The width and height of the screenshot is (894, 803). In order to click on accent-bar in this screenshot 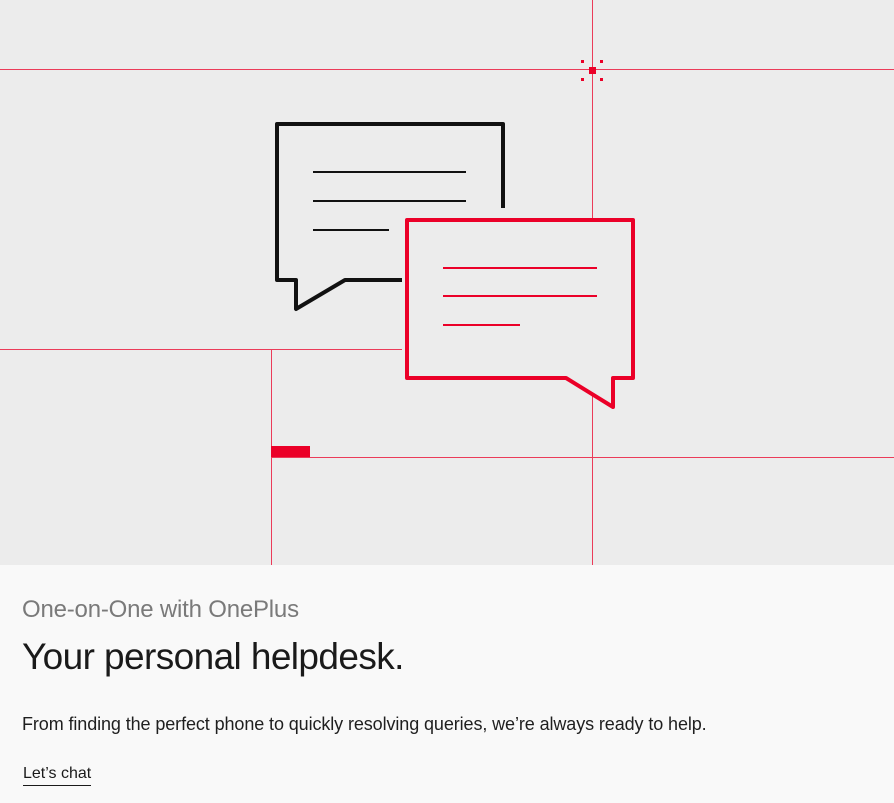, I will do `click(290, 451)`.